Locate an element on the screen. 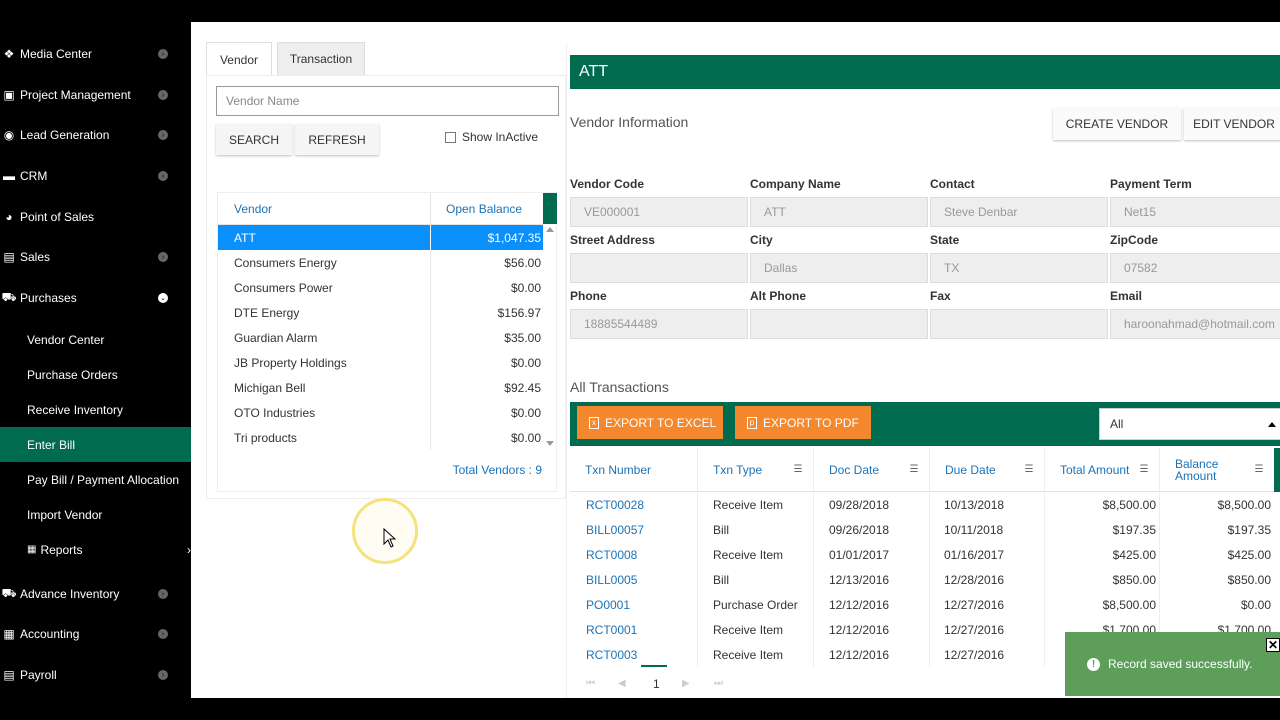 The width and height of the screenshot is (1280, 720). create-vendor-button: CREATE VENDOR is located at coordinates (1117, 124).